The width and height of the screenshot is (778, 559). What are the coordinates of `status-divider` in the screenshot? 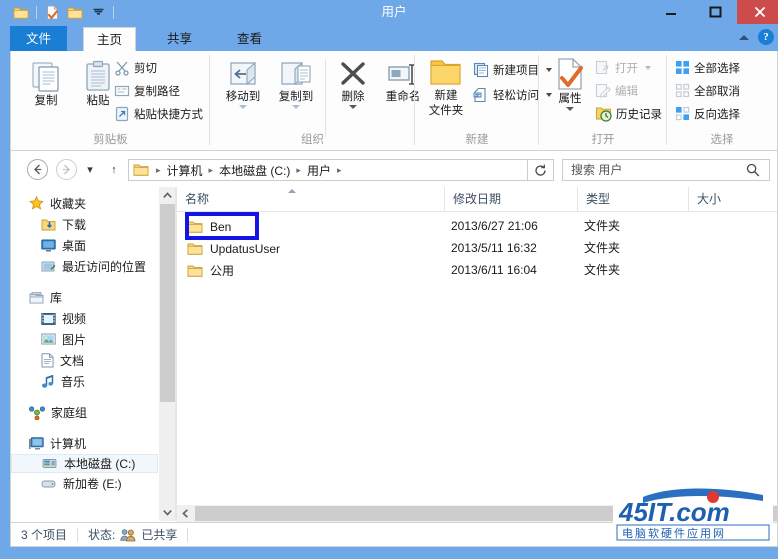 It's located at (78, 534).